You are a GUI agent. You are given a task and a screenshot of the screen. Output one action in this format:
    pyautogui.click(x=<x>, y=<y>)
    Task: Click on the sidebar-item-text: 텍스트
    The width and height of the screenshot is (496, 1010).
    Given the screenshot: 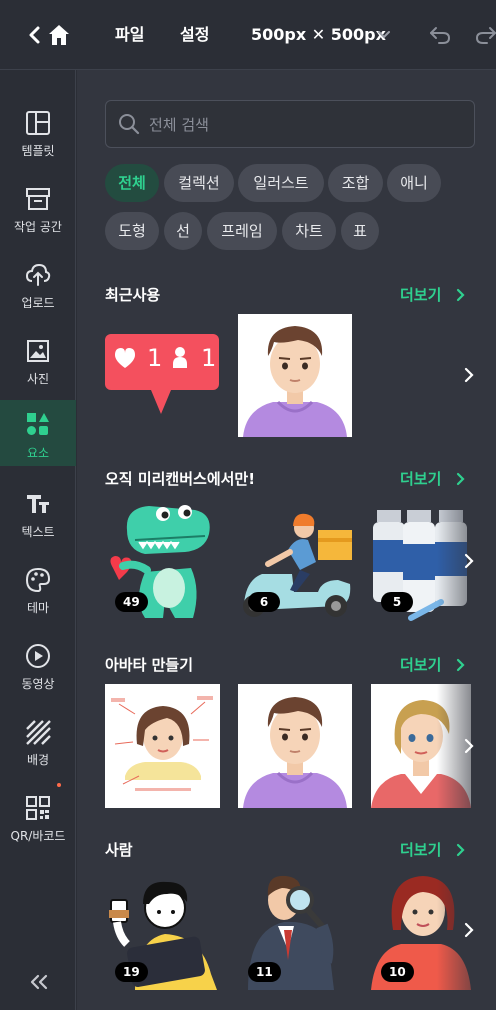 What is the action you would take?
    pyautogui.click(x=38, y=516)
    